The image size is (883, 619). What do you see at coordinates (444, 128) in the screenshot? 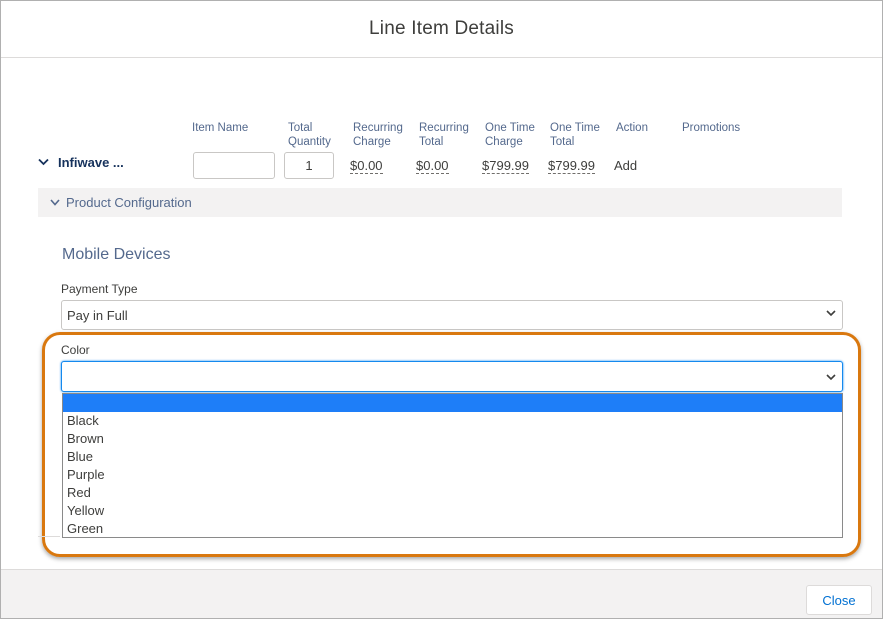
I see `column-header-recurring-total-line1: Recurring` at bounding box center [444, 128].